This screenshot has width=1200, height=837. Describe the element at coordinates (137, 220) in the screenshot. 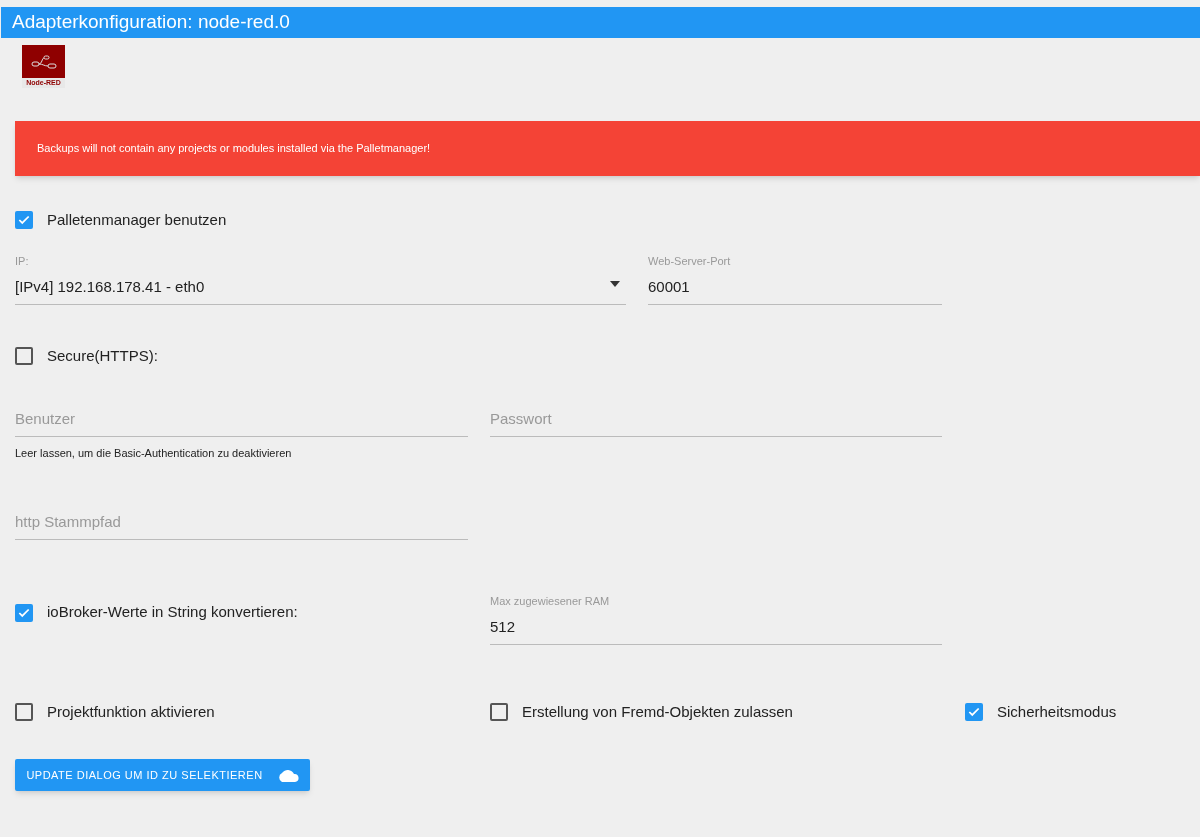

I see `checkbox-label: Palletenmanager benutzen` at that location.